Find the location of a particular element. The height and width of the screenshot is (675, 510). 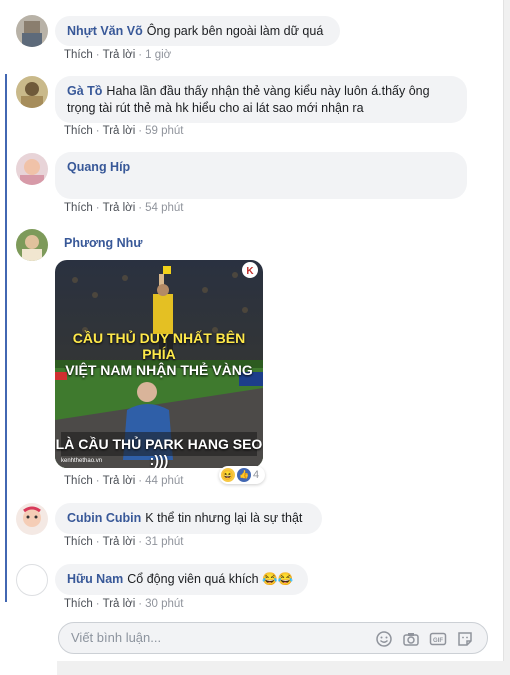

camera-icon is located at coordinates (411, 639).